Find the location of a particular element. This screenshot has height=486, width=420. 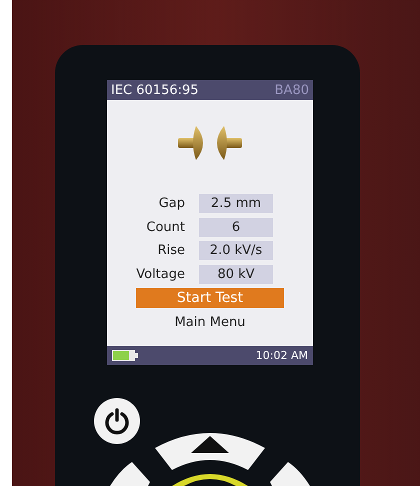

field-label: Voltage is located at coordinates (160, 275).